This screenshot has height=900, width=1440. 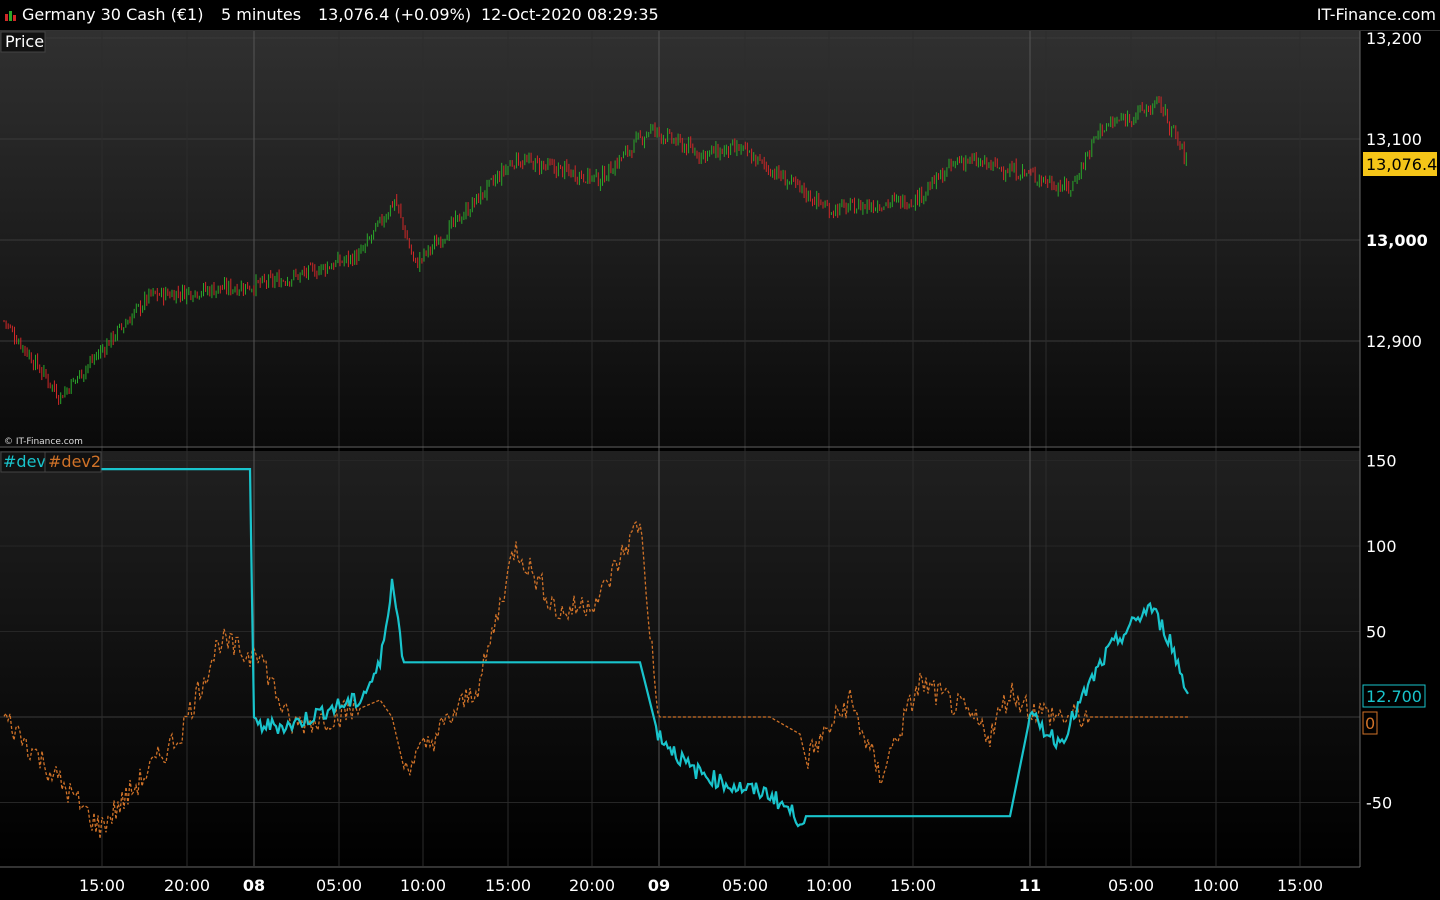 I want to click on dev-tick-label: 50, so click(x=1376, y=632).